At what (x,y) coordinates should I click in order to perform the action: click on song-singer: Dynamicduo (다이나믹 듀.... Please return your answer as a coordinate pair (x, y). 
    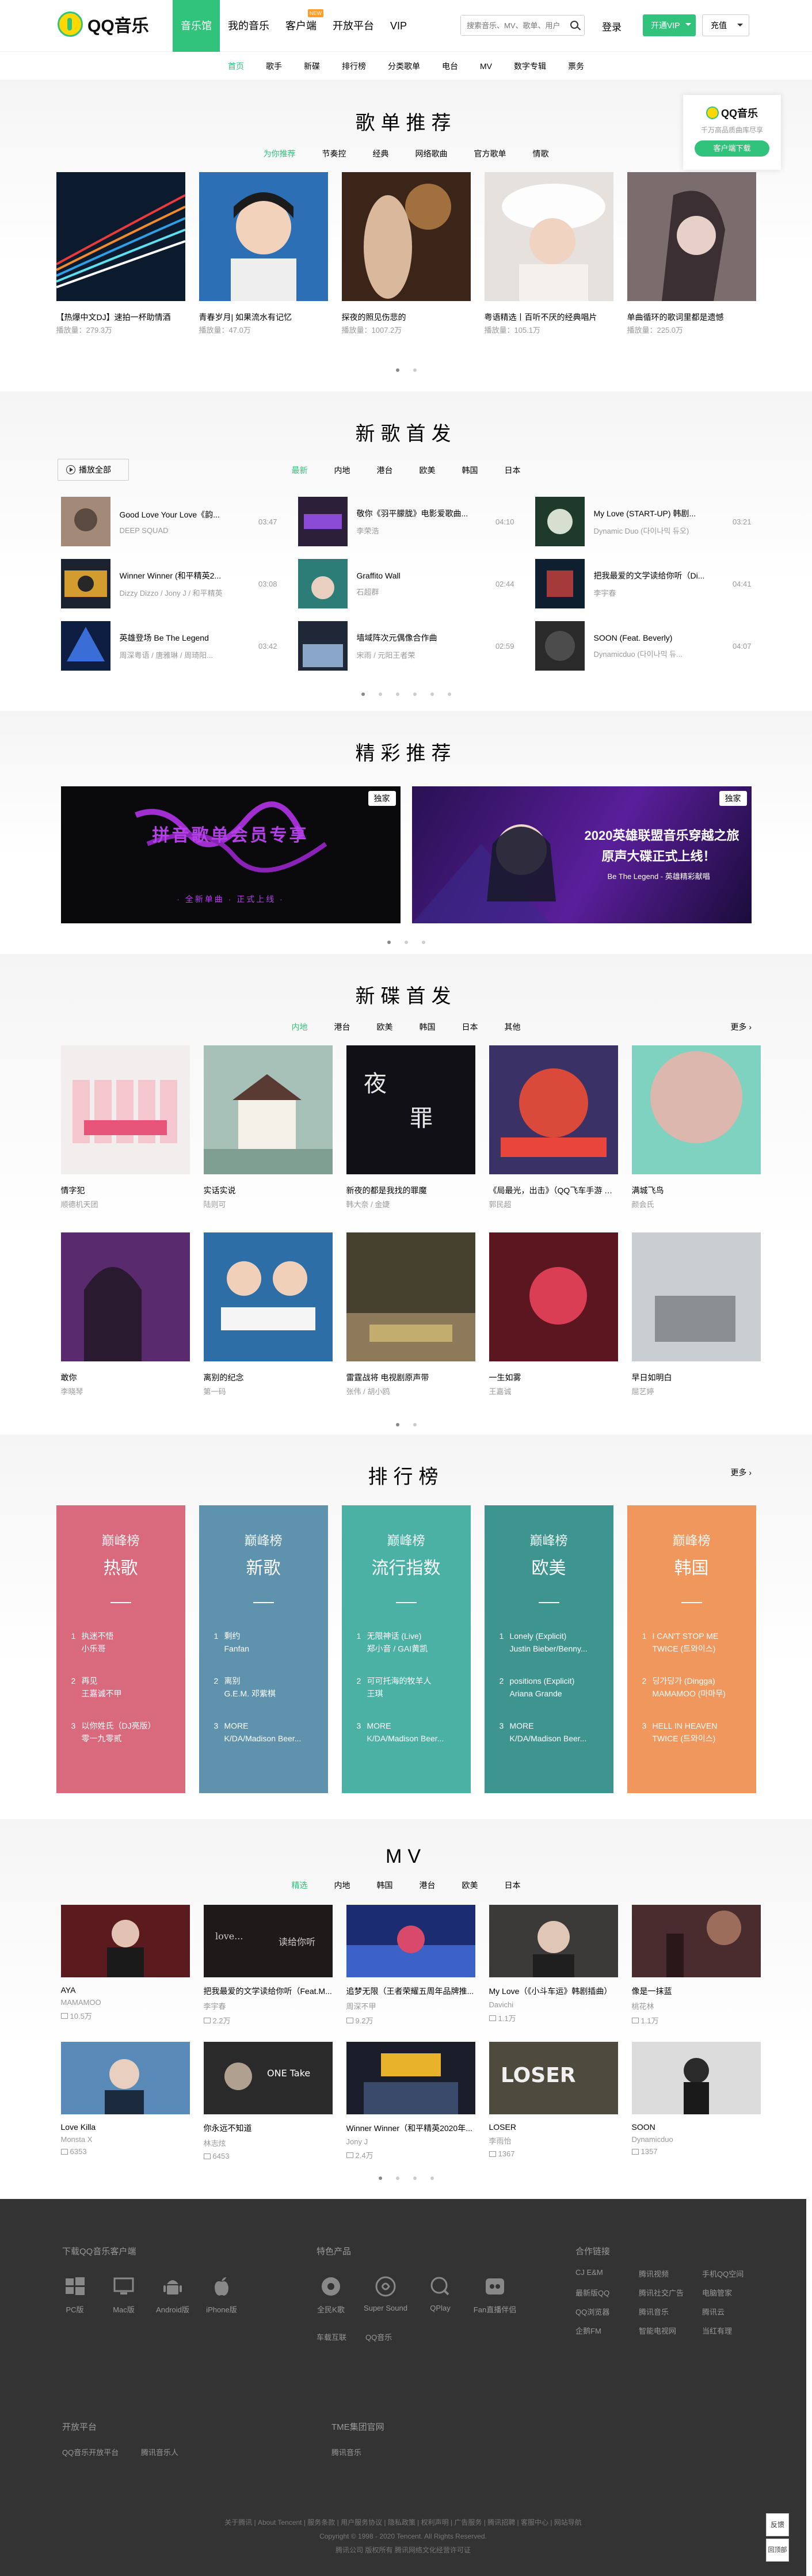
    Looking at the image, I should click on (660, 654).